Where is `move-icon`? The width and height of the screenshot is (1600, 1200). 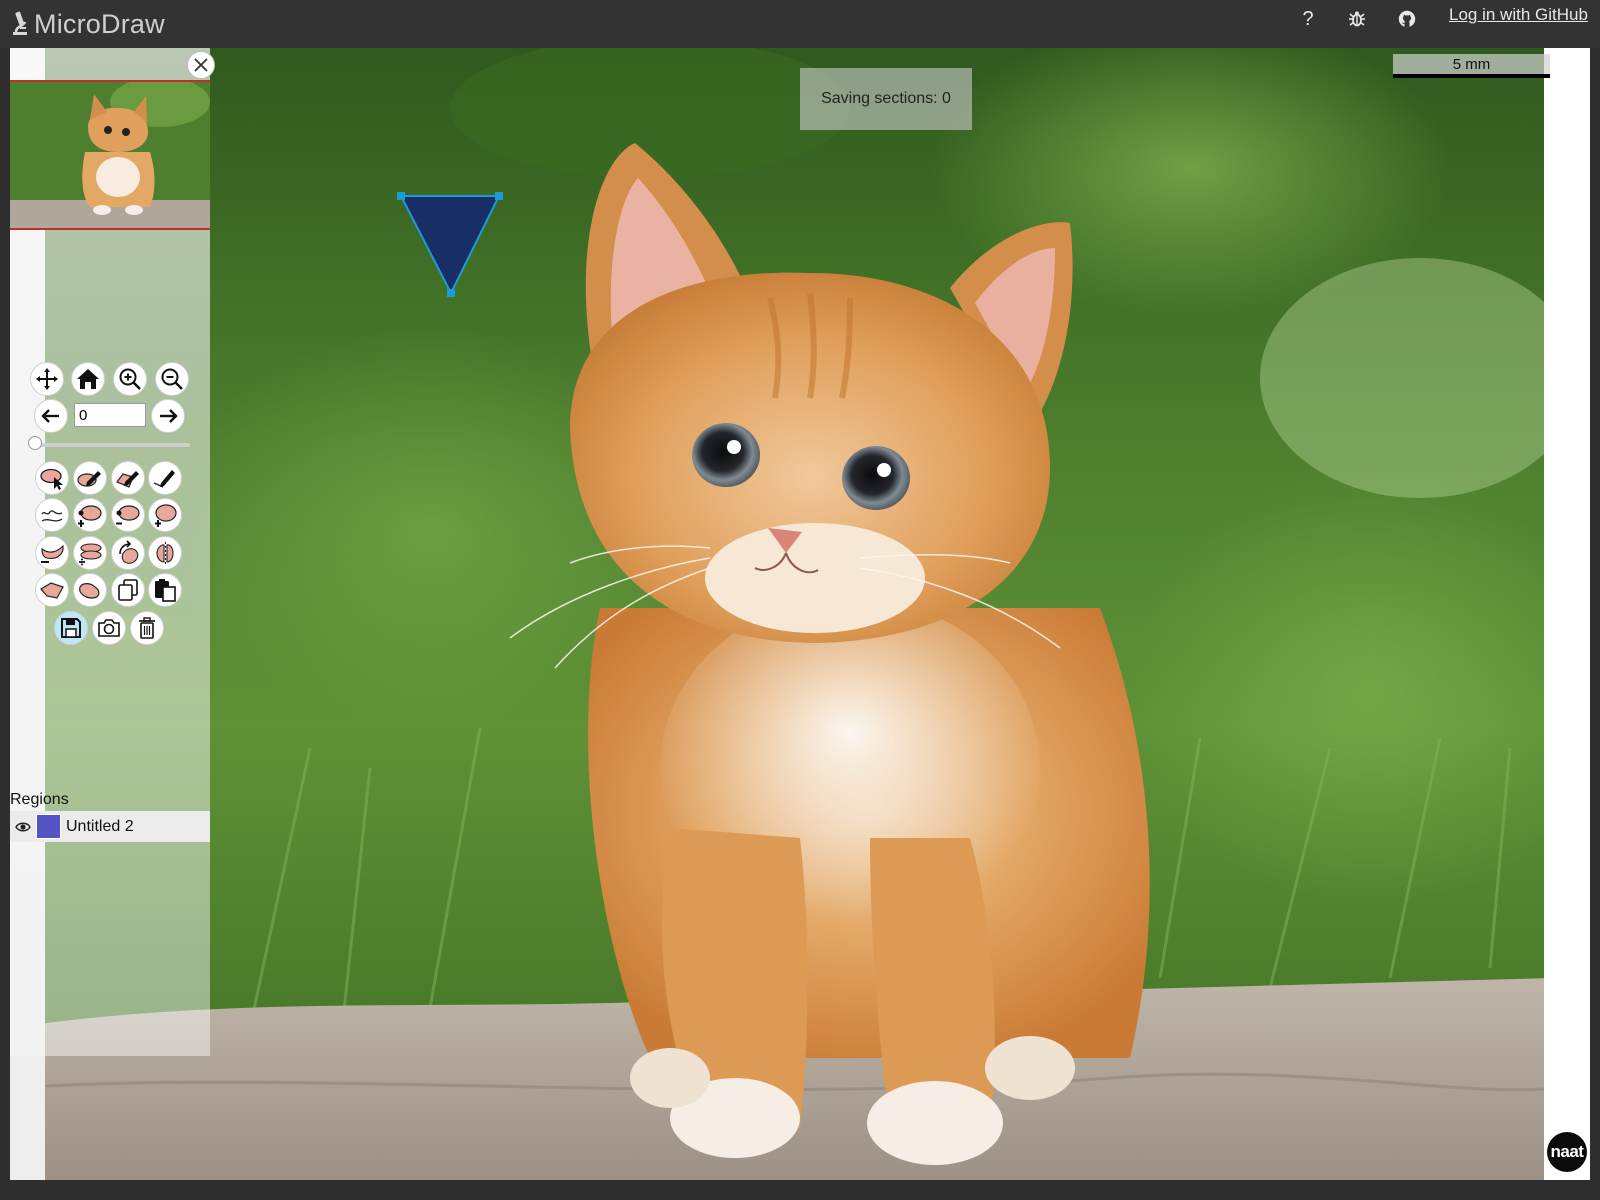
move-icon is located at coordinates (47, 379).